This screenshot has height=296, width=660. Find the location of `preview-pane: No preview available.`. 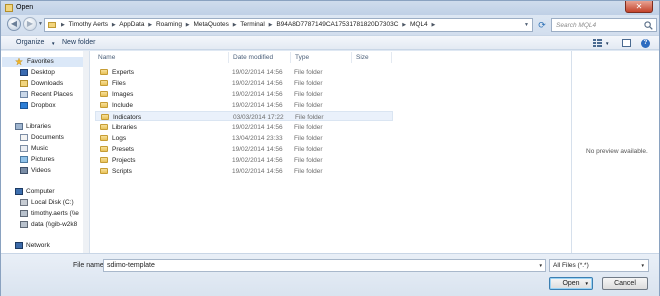

preview-pane: No preview available. is located at coordinates (615, 152).